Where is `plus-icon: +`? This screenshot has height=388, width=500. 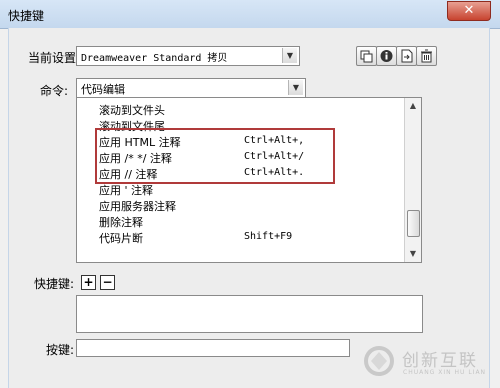
plus-icon: + is located at coordinates (88, 282).